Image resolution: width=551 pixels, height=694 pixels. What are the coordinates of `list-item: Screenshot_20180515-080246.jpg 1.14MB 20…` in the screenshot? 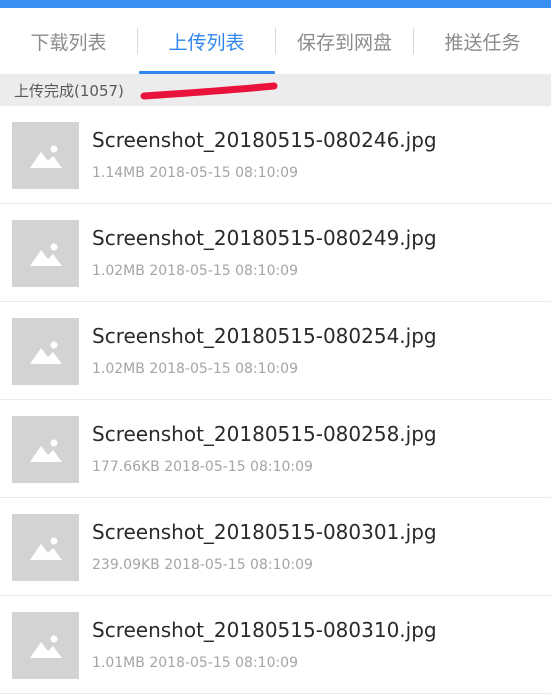 It's located at (275, 155).